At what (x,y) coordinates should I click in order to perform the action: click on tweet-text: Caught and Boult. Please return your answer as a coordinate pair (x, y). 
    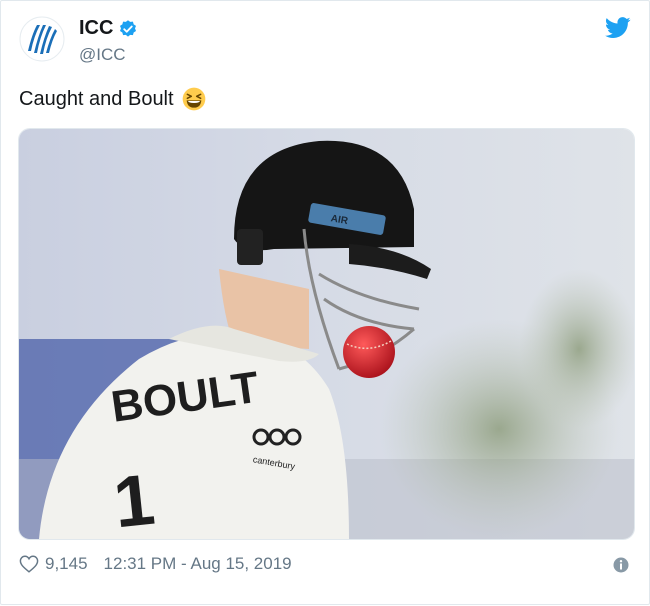
    Looking at the image, I should click on (112, 99).